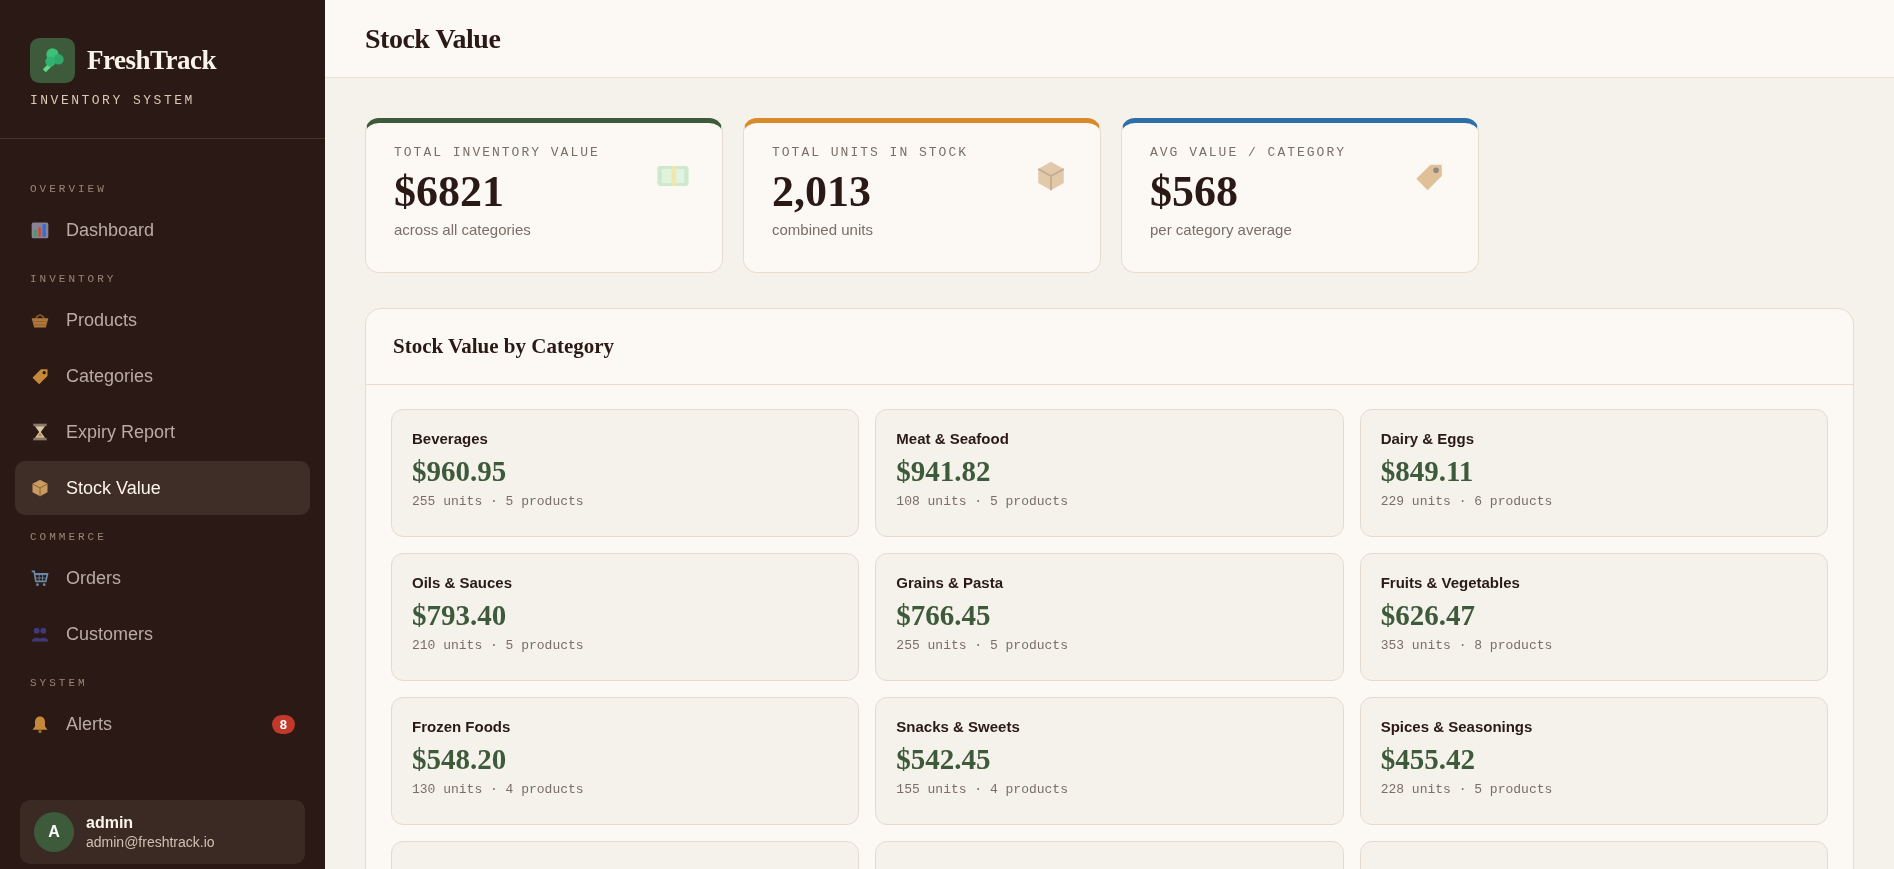 The image size is (1894, 869). Describe the element at coordinates (504, 346) in the screenshot. I see `panel-title: Stock Value by Category` at that location.